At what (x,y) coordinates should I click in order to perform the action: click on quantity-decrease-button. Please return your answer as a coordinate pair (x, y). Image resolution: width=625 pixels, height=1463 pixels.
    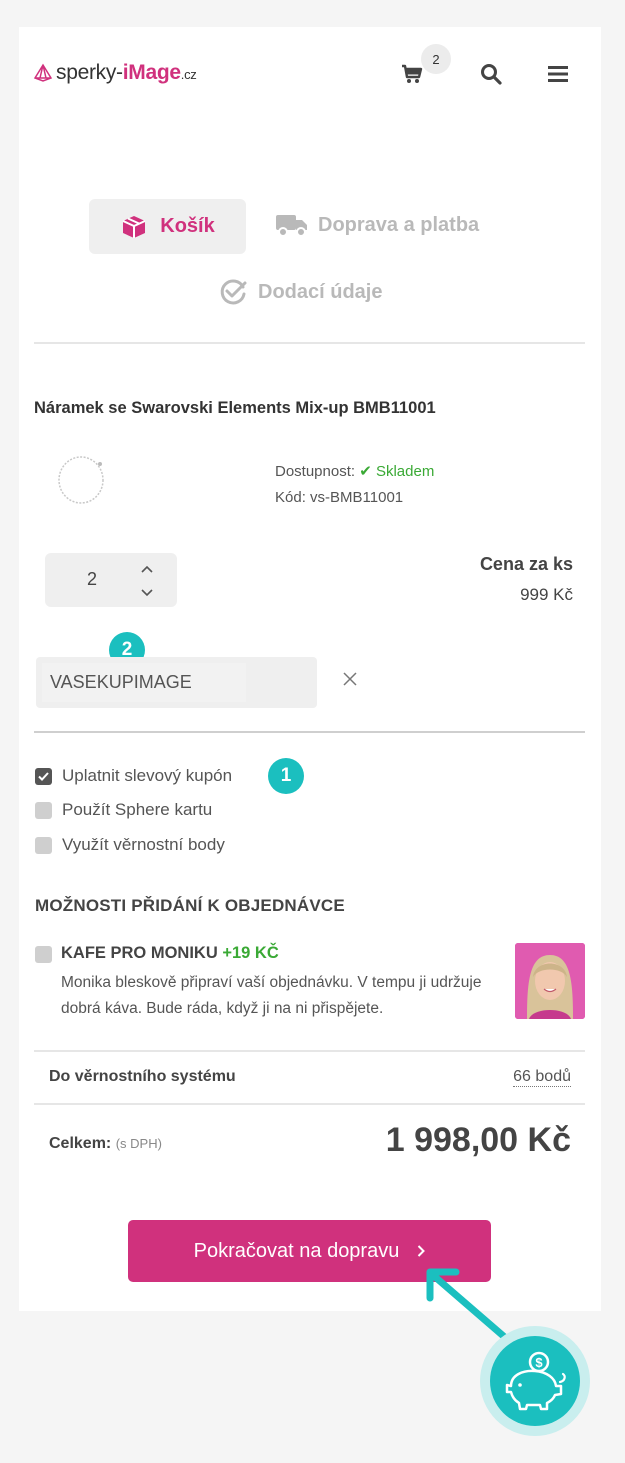
    Looking at the image, I should click on (147, 593).